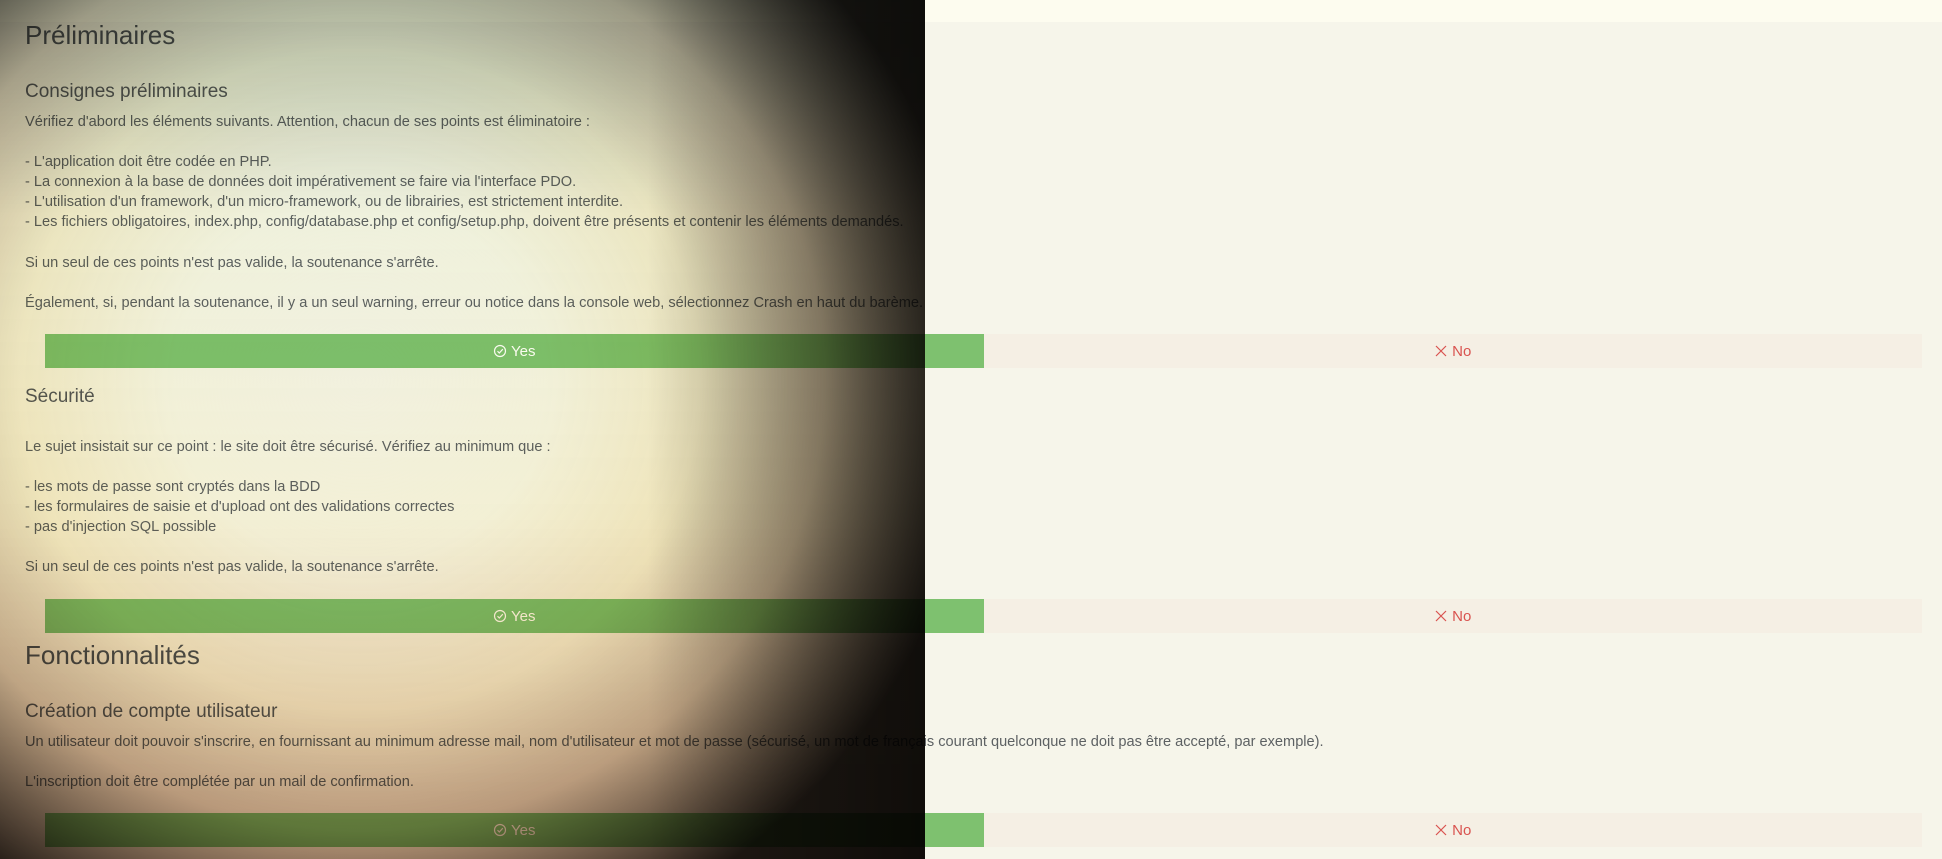  What do you see at coordinates (60, 396) in the screenshot?
I see `block-title-securite: Sécurité` at bounding box center [60, 396].